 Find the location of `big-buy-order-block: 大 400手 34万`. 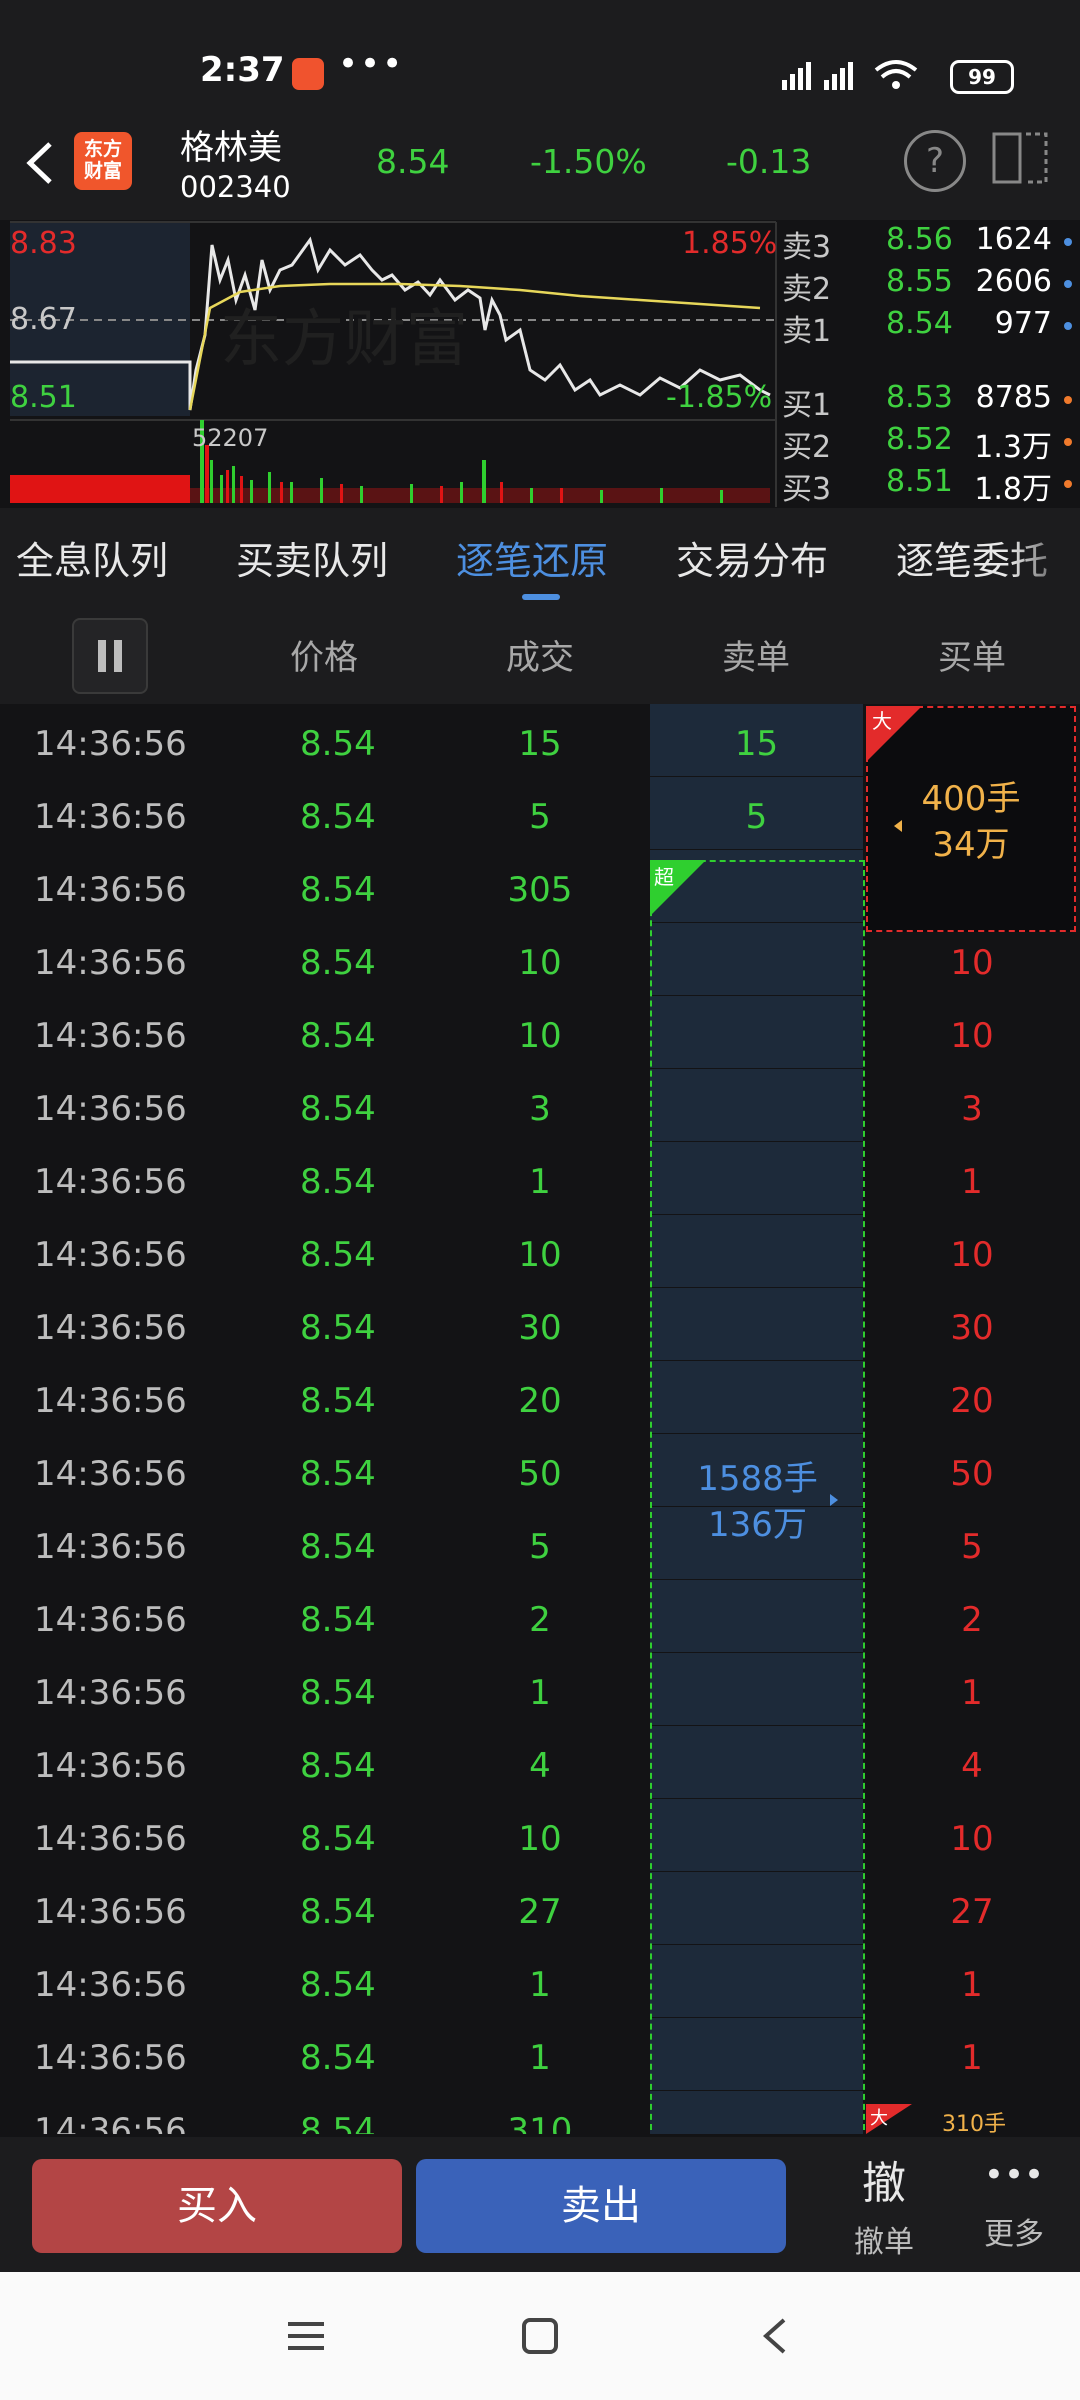

big-buy-order-block: 大 400手 34万 is located at coordinates (971, 819).